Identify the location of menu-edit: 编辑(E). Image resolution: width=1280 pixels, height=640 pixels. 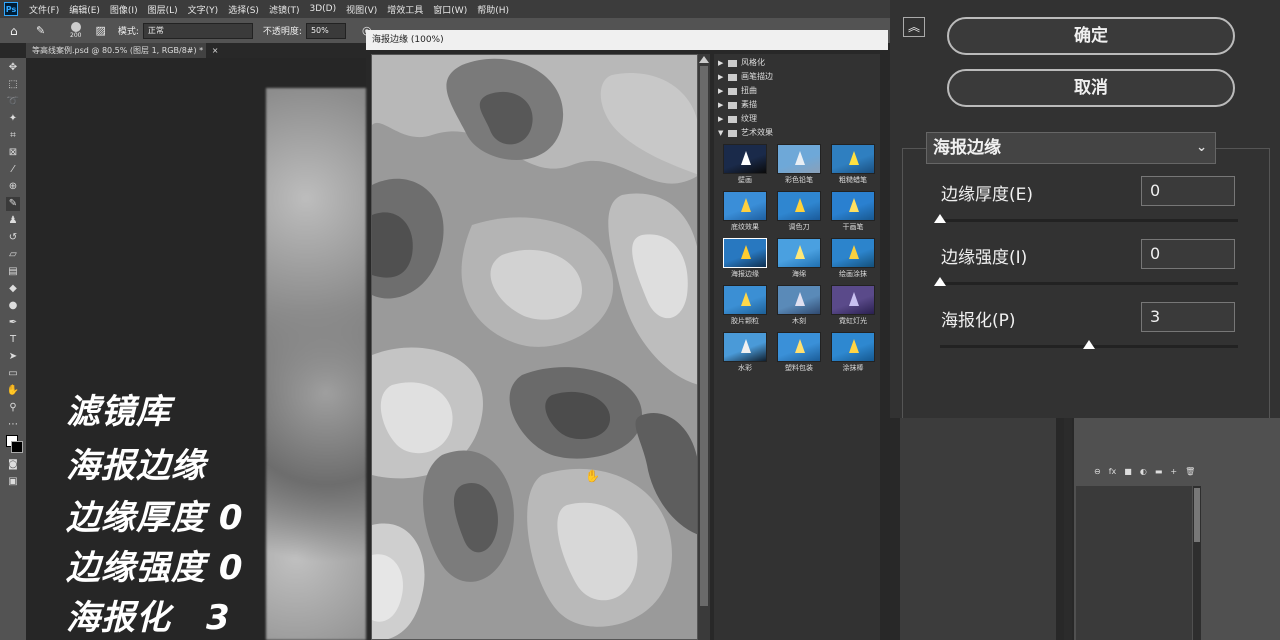
(84, 9).